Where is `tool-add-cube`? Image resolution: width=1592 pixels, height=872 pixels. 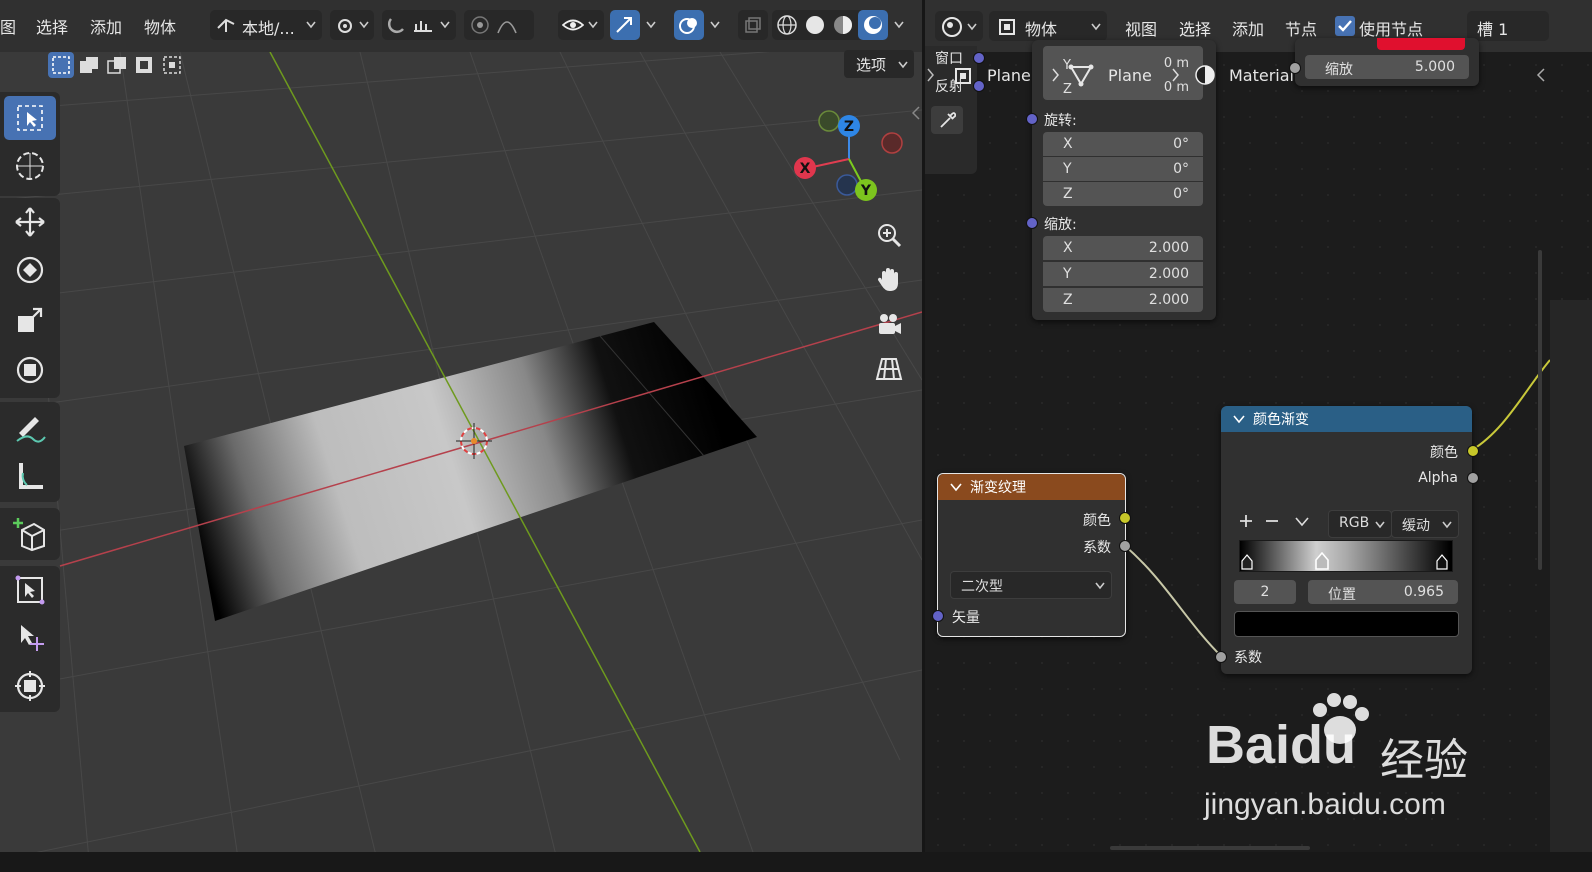 tool-add-cube is located at coordinates (30, 534).